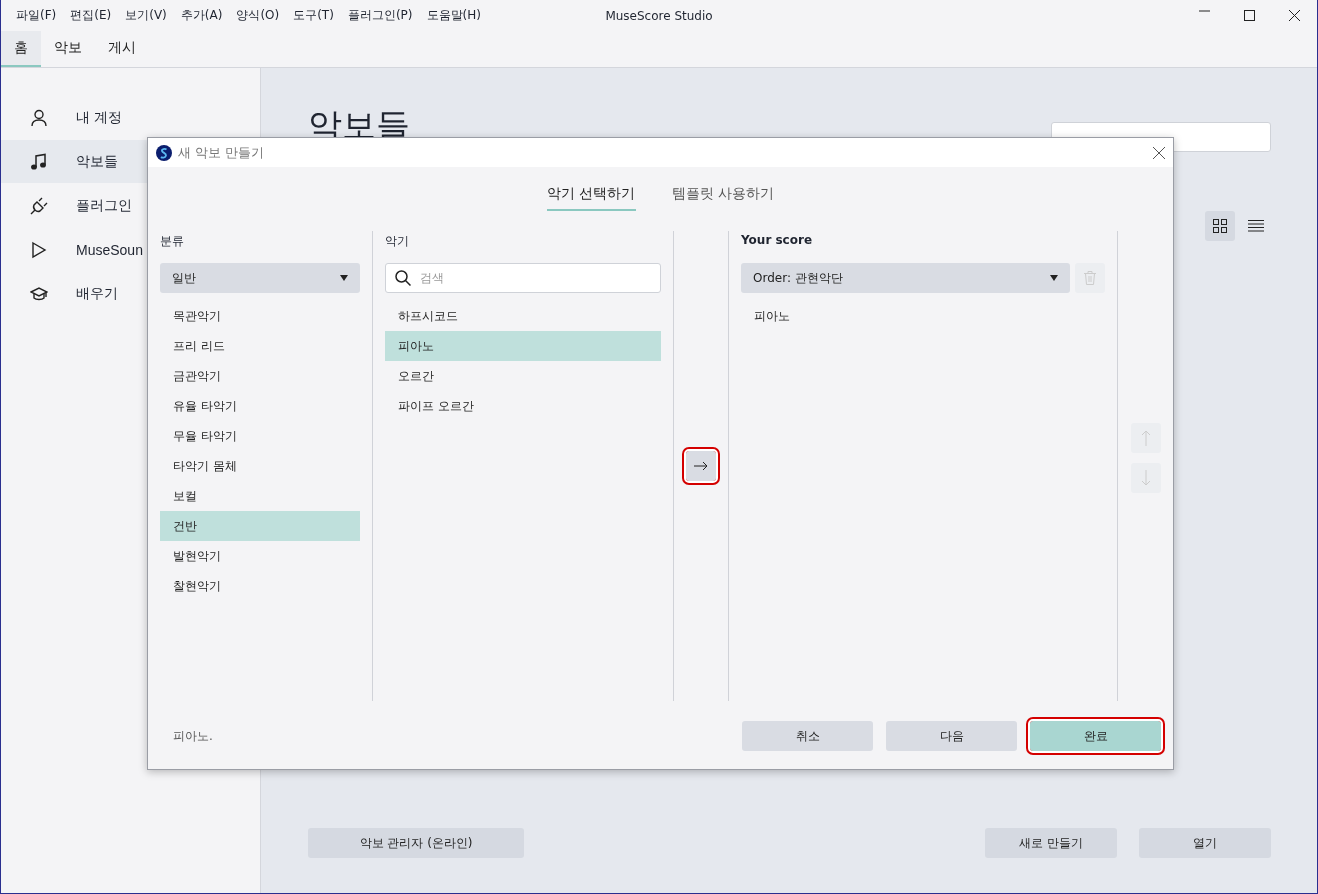 The image size is (1318, 894). What do you see at coordinates (39, 205) in the screenshot?
I see `plug-icon` at bounding box center [39, 205].